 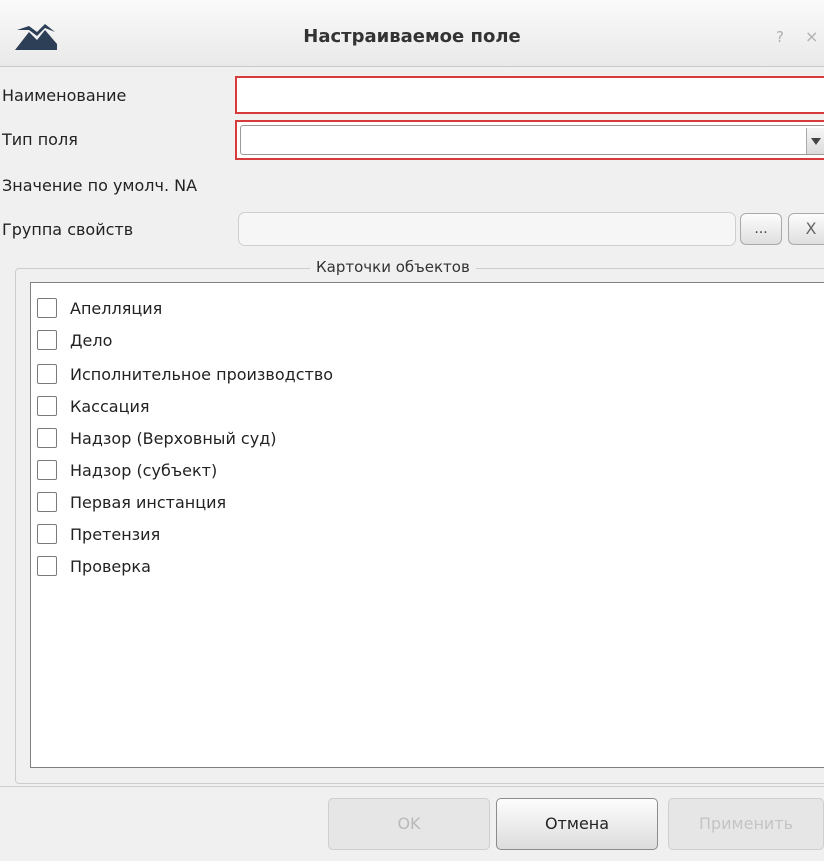 I want to click on list-item: Претензия, so click(x=98, y=534).